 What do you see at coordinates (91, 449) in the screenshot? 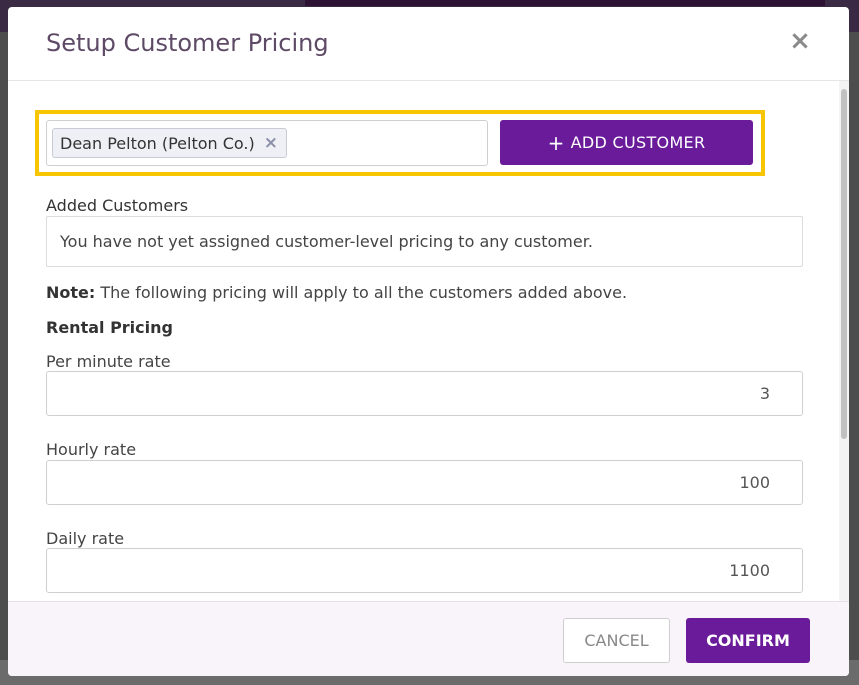
I see `hourly-rate-label: Hourly rate` at bounding box center [91, 449].